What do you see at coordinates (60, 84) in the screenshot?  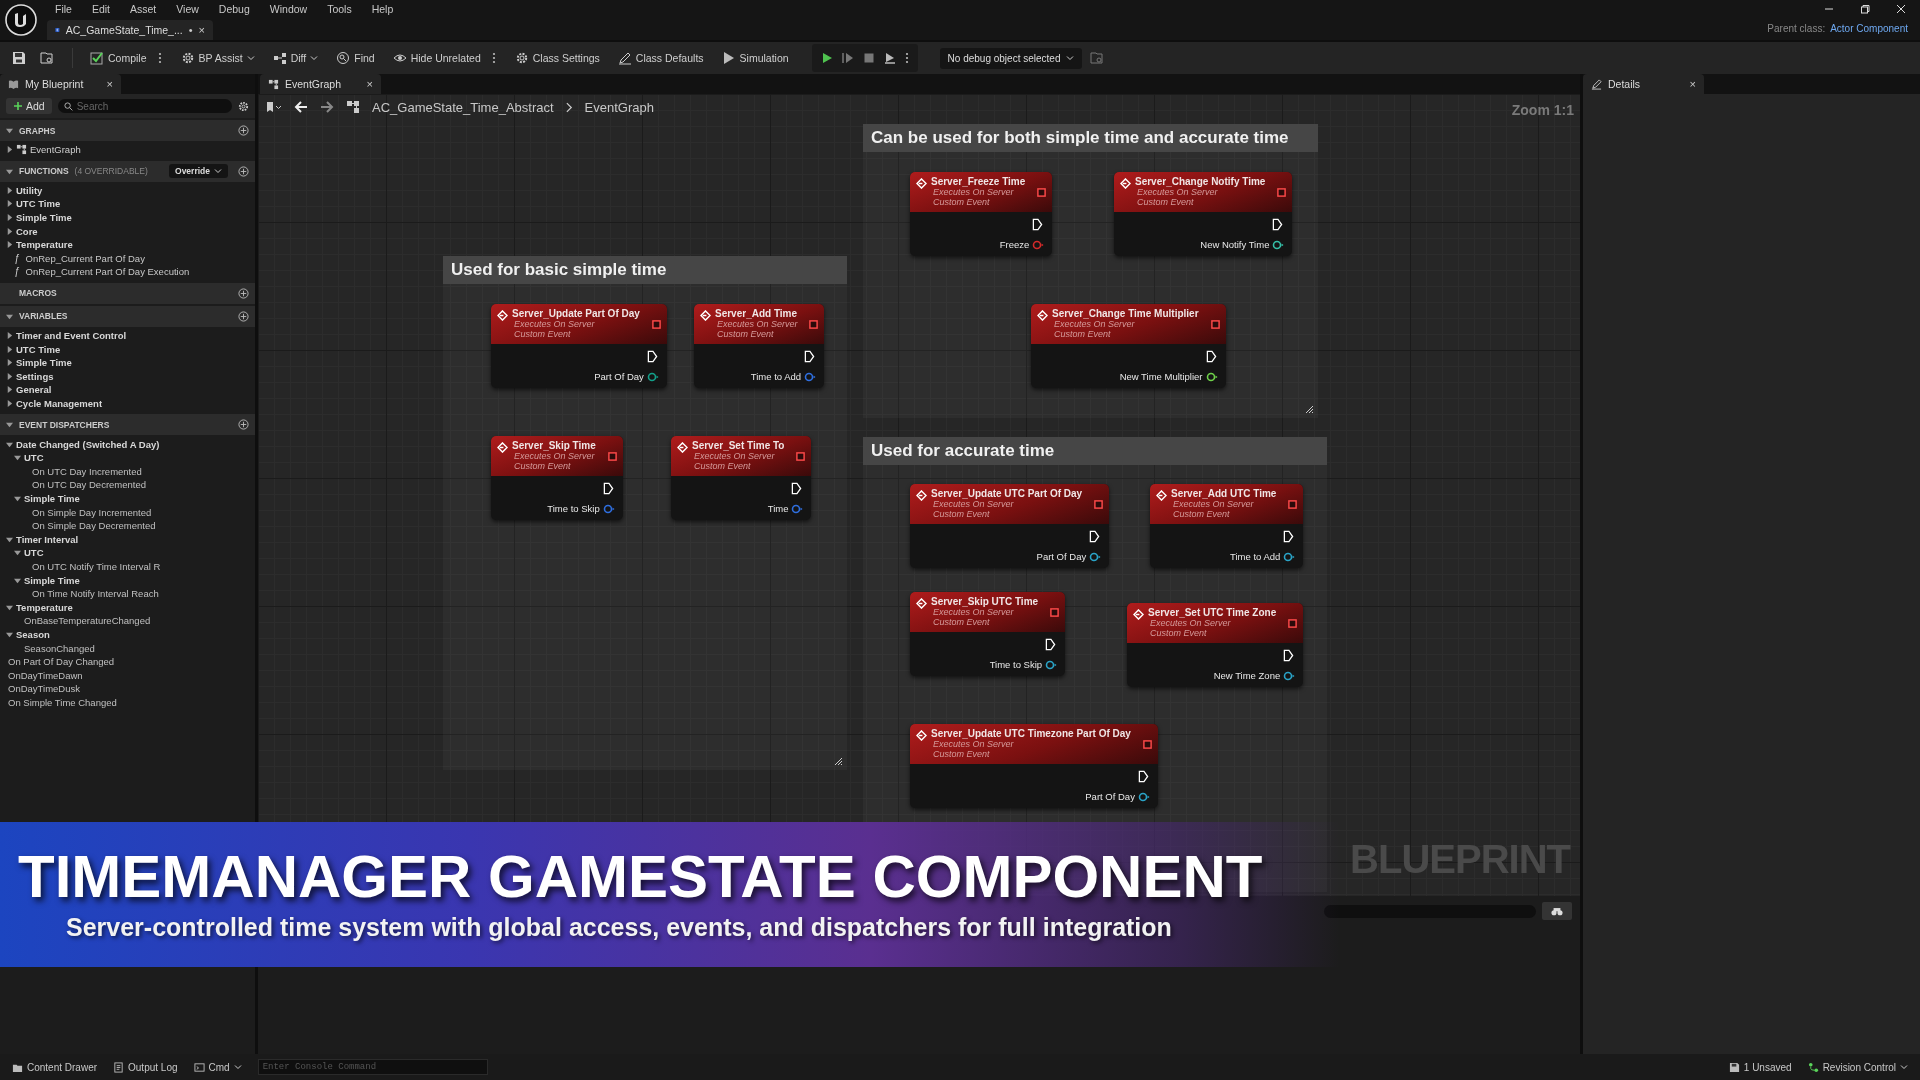 I see `panel-tab: My Blueprint ×` at bounding box center [60, 84].